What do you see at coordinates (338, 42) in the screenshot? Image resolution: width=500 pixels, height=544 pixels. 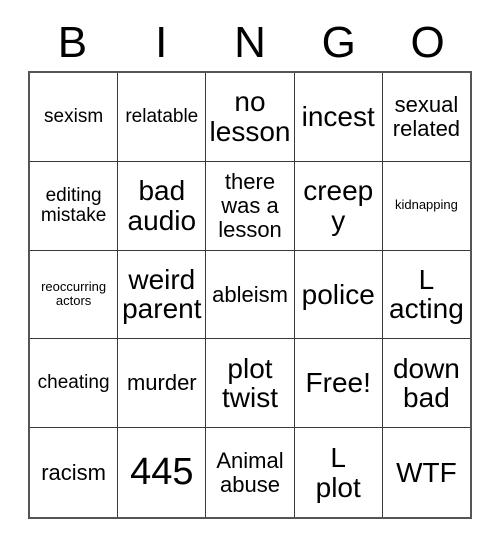 I see `bingo-header-letter-g: G` at bounding box center [338, 42].